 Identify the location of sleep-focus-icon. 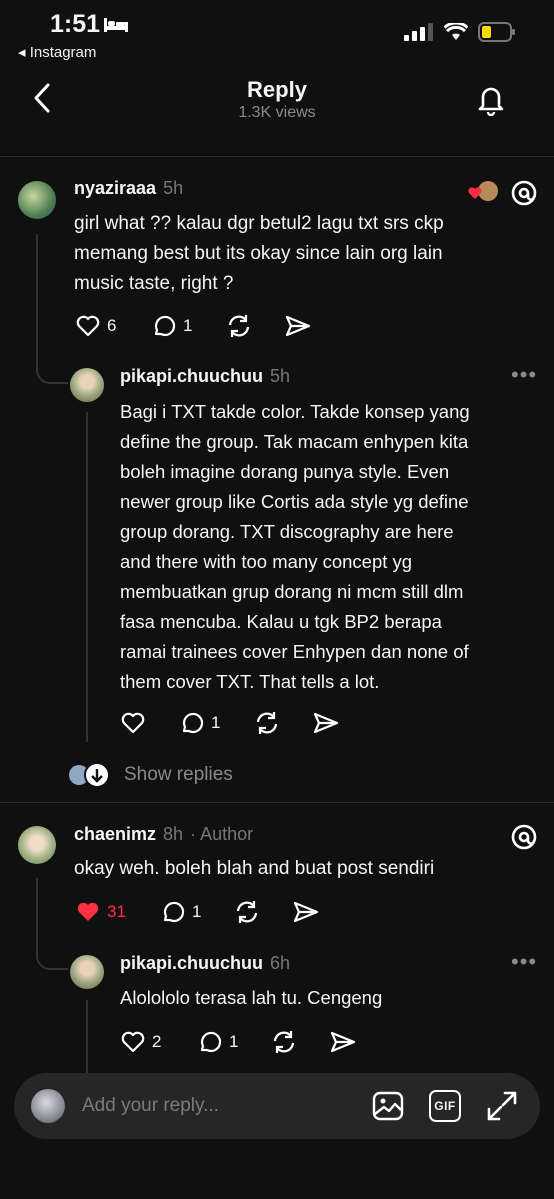
(116, 25).